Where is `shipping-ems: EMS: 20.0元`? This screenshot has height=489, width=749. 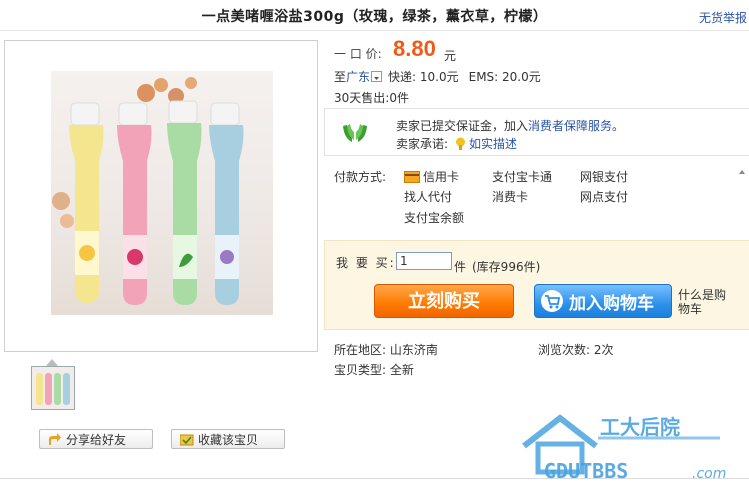 shipping-ems: EMS: 20.0元 is located at coordinates (504, 77).